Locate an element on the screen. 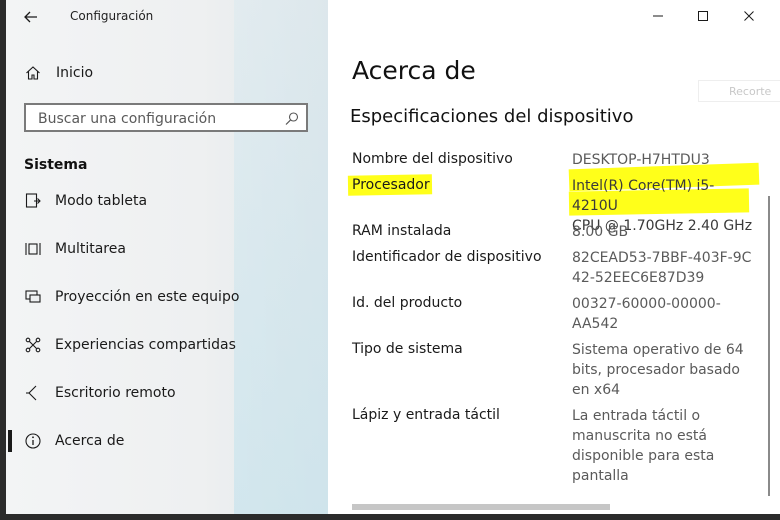 The image size is (780, 520). section-label-system: Sistema is located at coordinates (56, 165).